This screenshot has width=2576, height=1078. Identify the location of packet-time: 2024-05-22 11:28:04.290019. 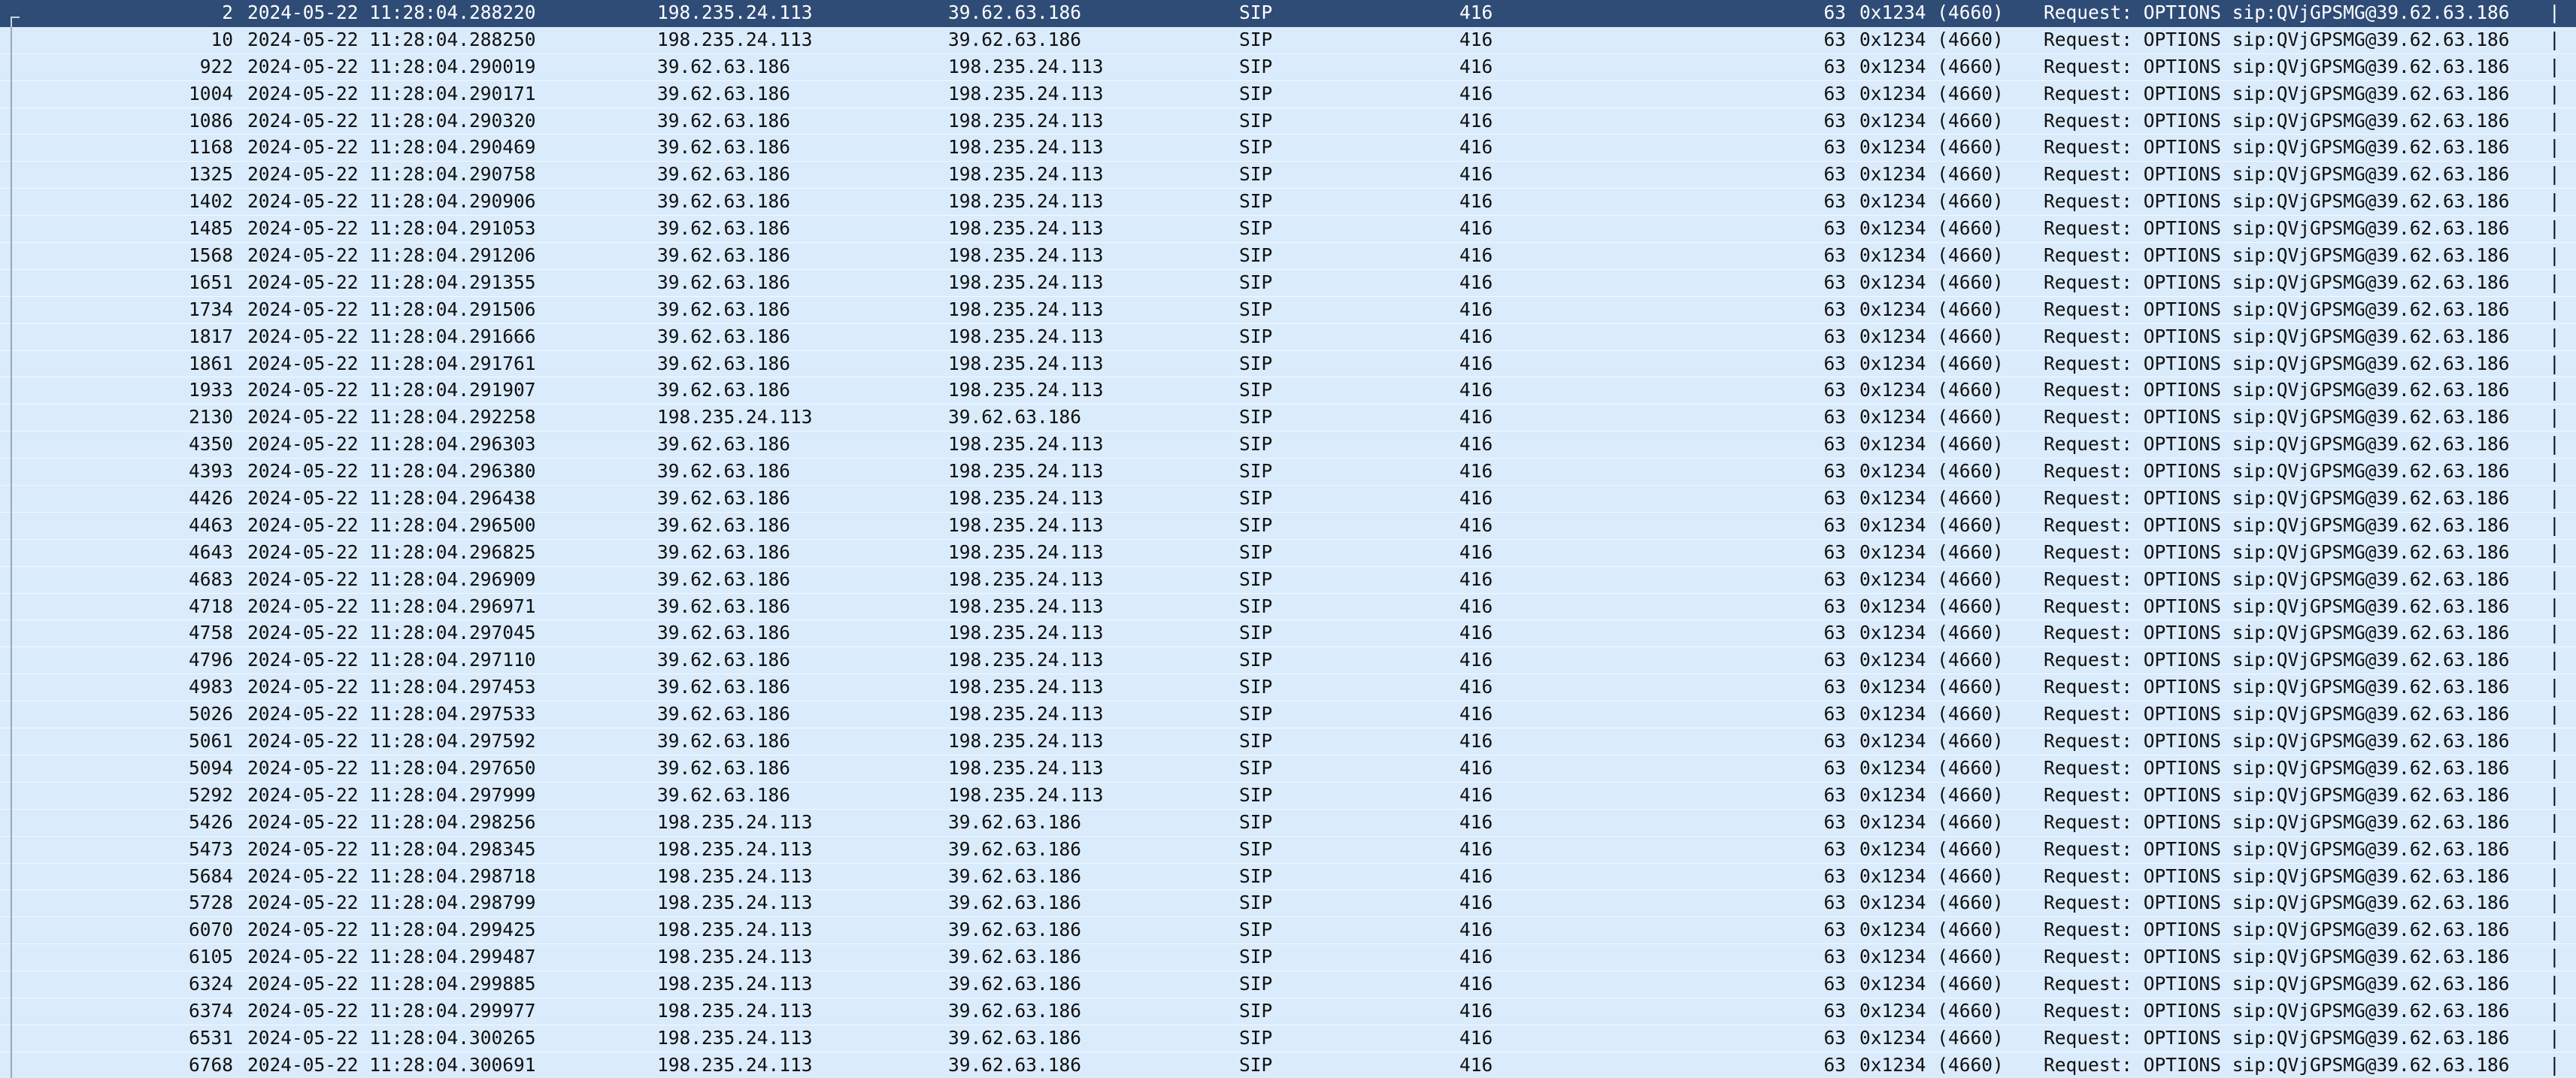
(391, 66).